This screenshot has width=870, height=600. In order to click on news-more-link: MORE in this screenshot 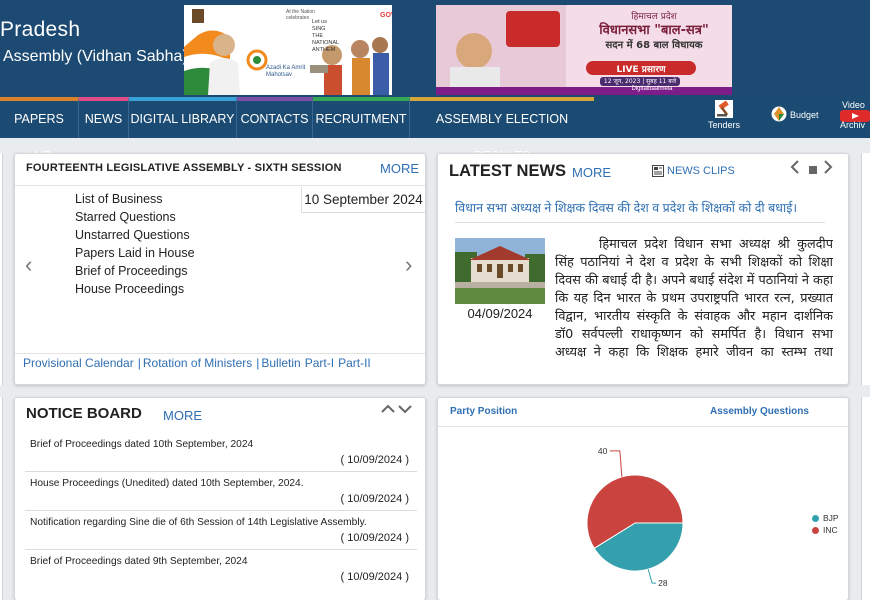, I will do `click(591, 172)`.